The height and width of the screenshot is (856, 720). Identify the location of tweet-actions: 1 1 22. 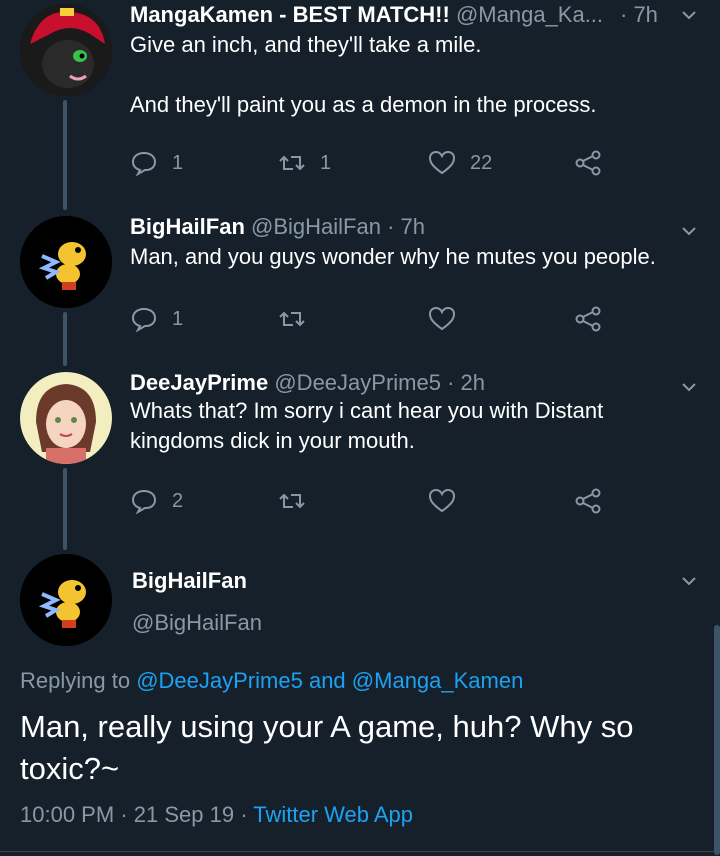
(370, 163).